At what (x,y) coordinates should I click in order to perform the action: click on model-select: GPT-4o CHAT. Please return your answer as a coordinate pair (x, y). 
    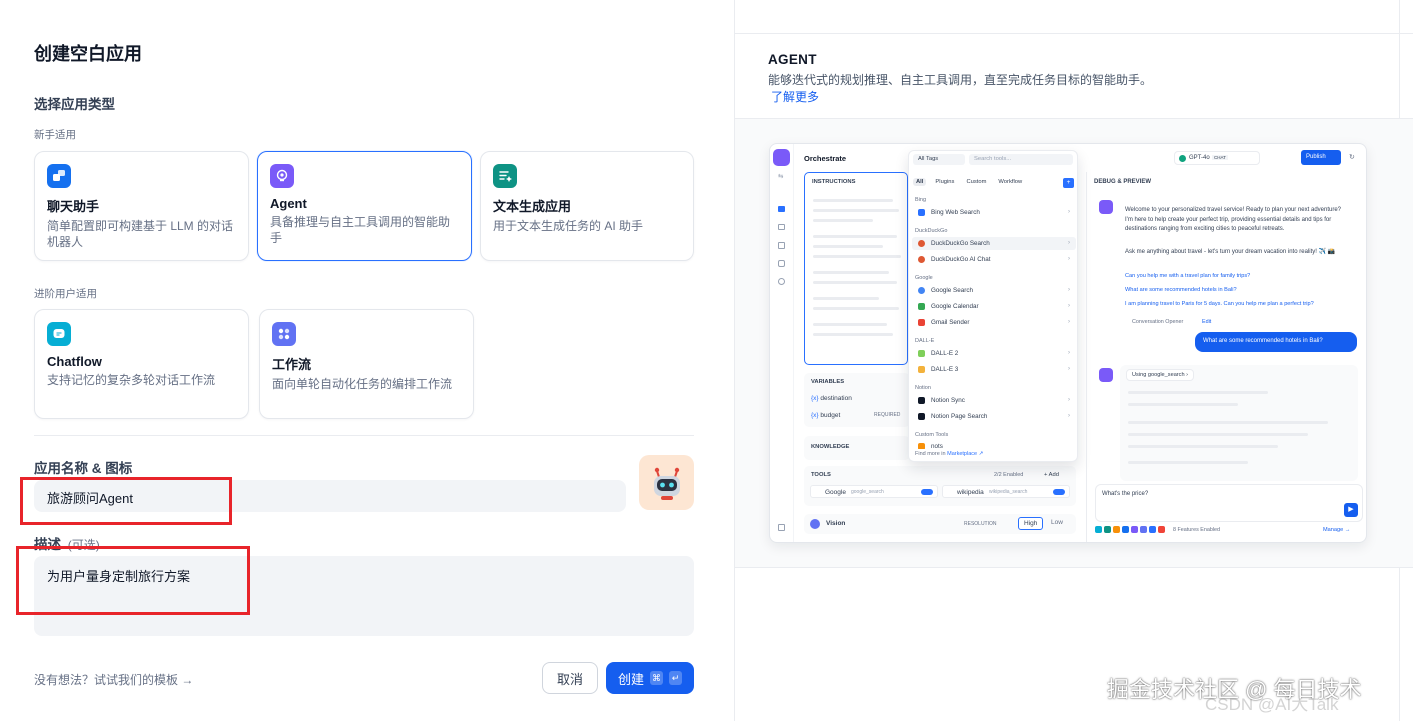
    Looking at the image, I should click on (1217, 158).